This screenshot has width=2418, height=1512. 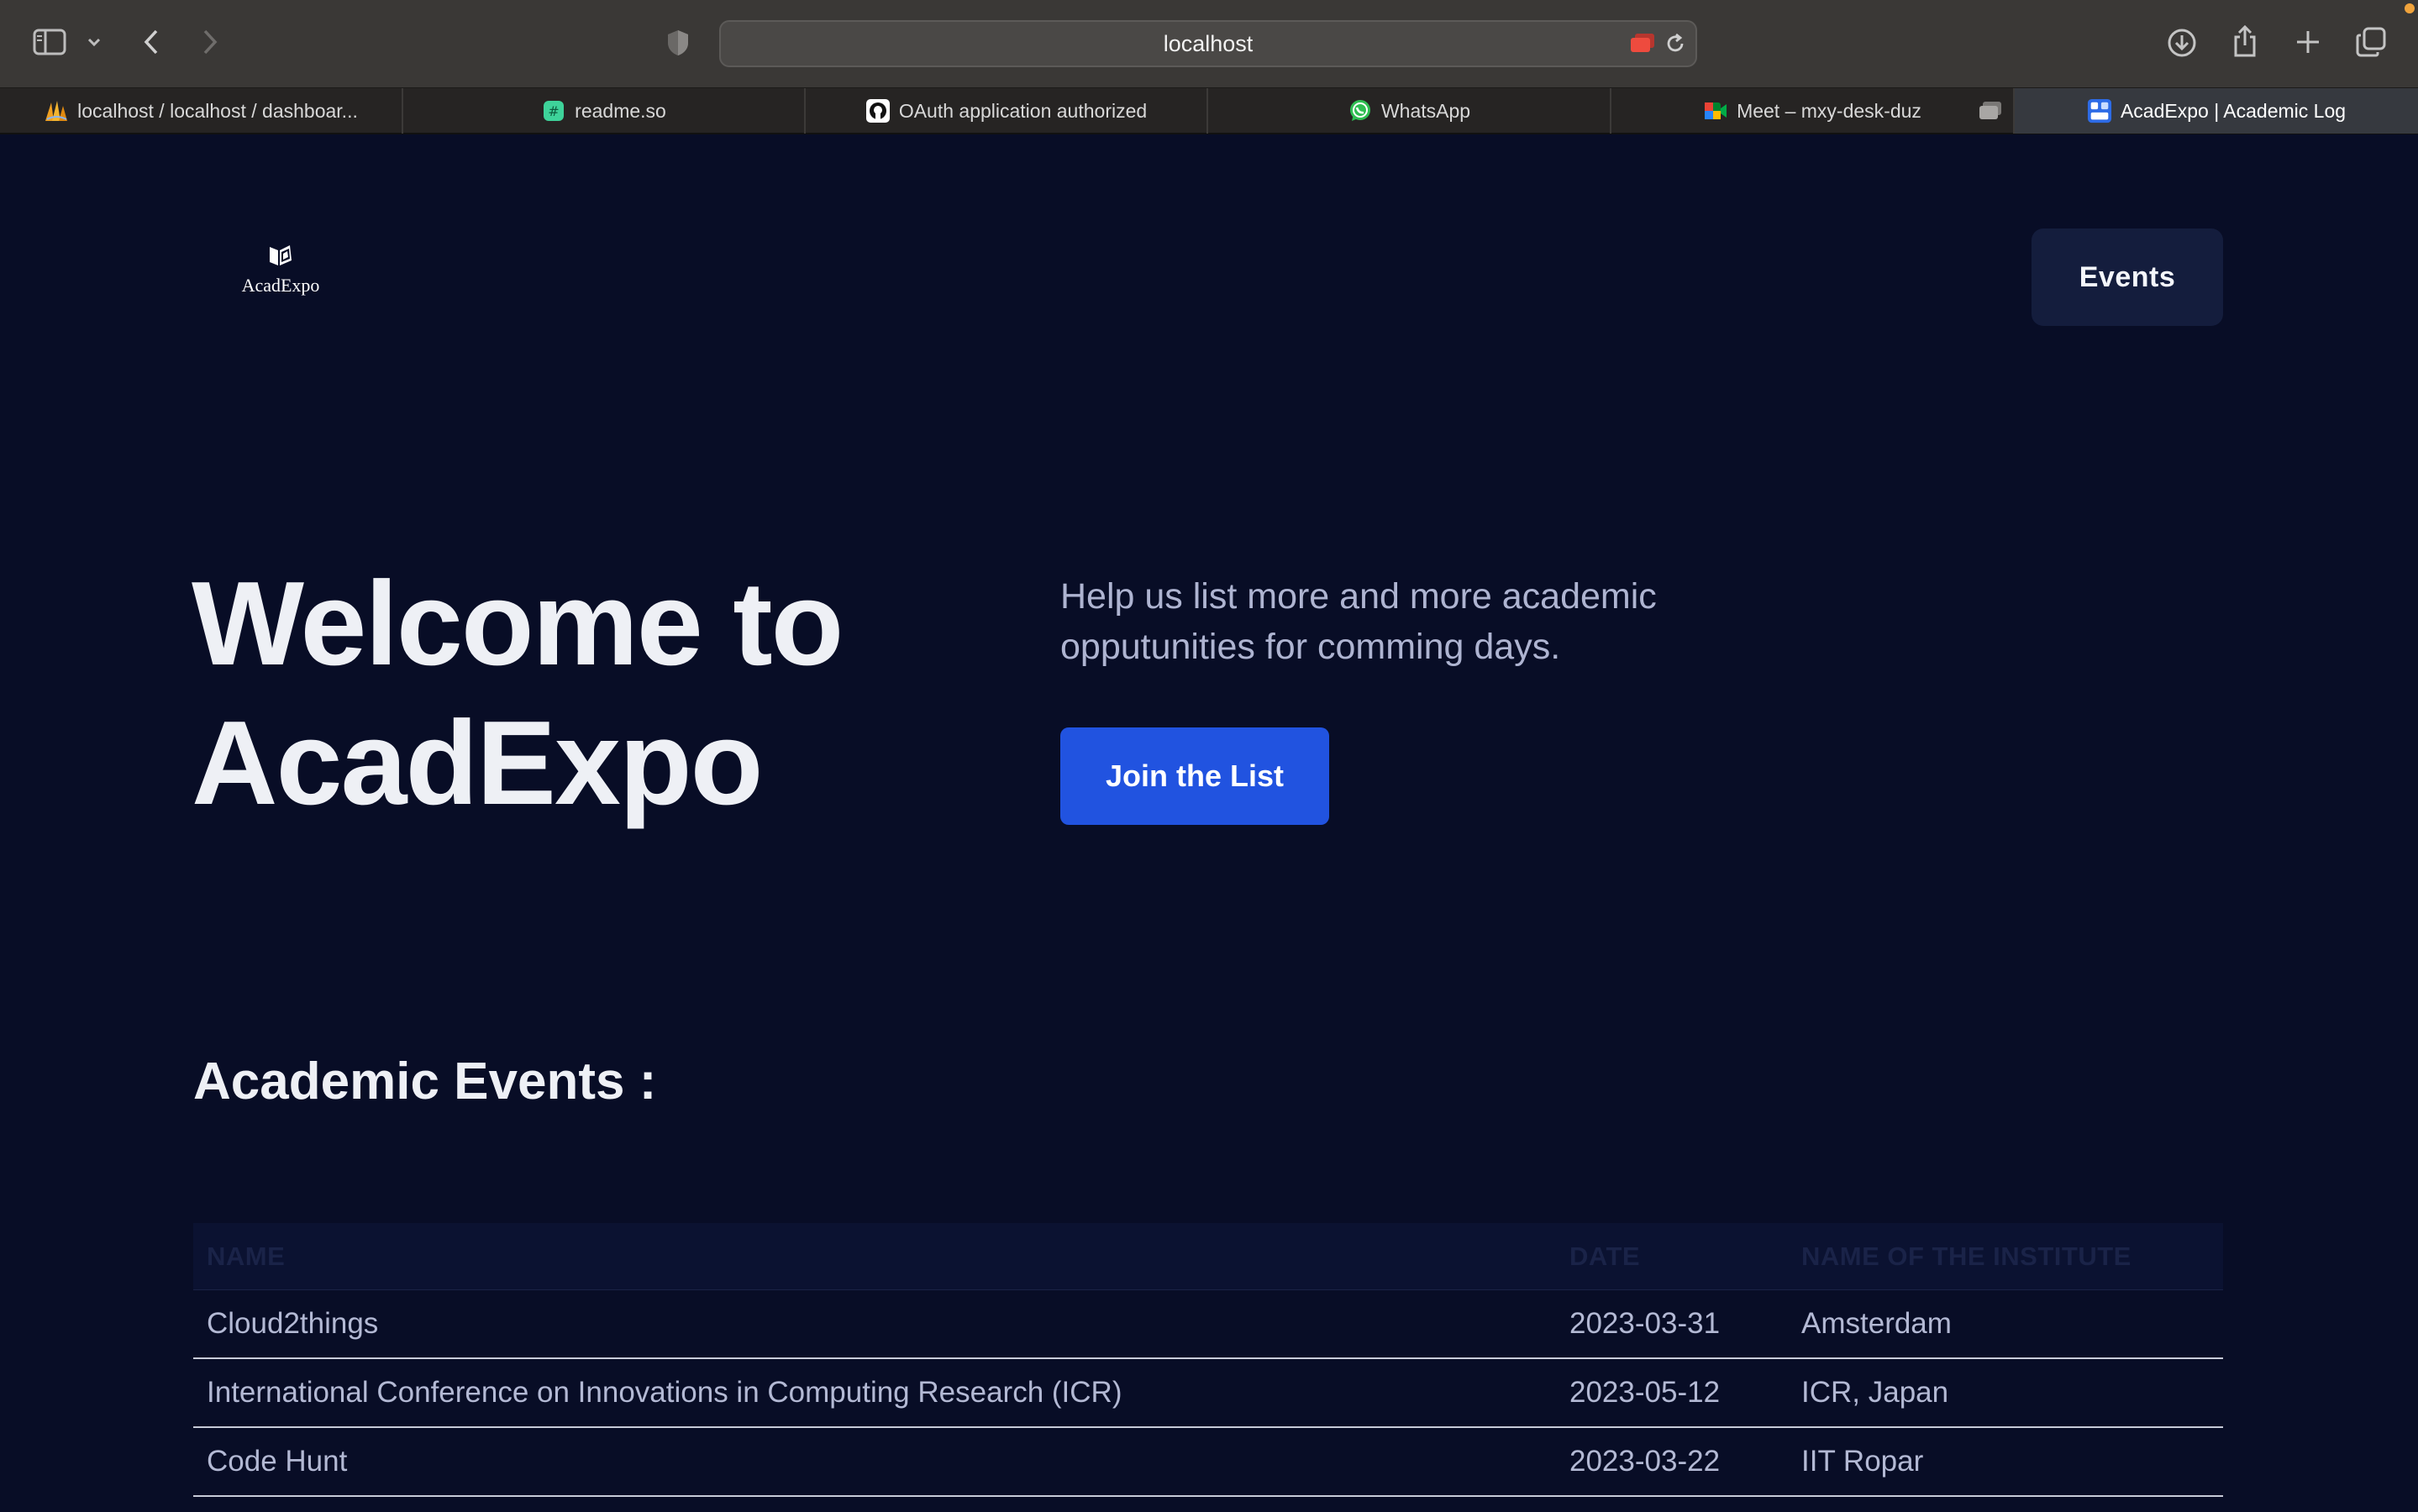 I want to click on tab-whatsapp: WhatsApp, so click(x=1410, y=111).